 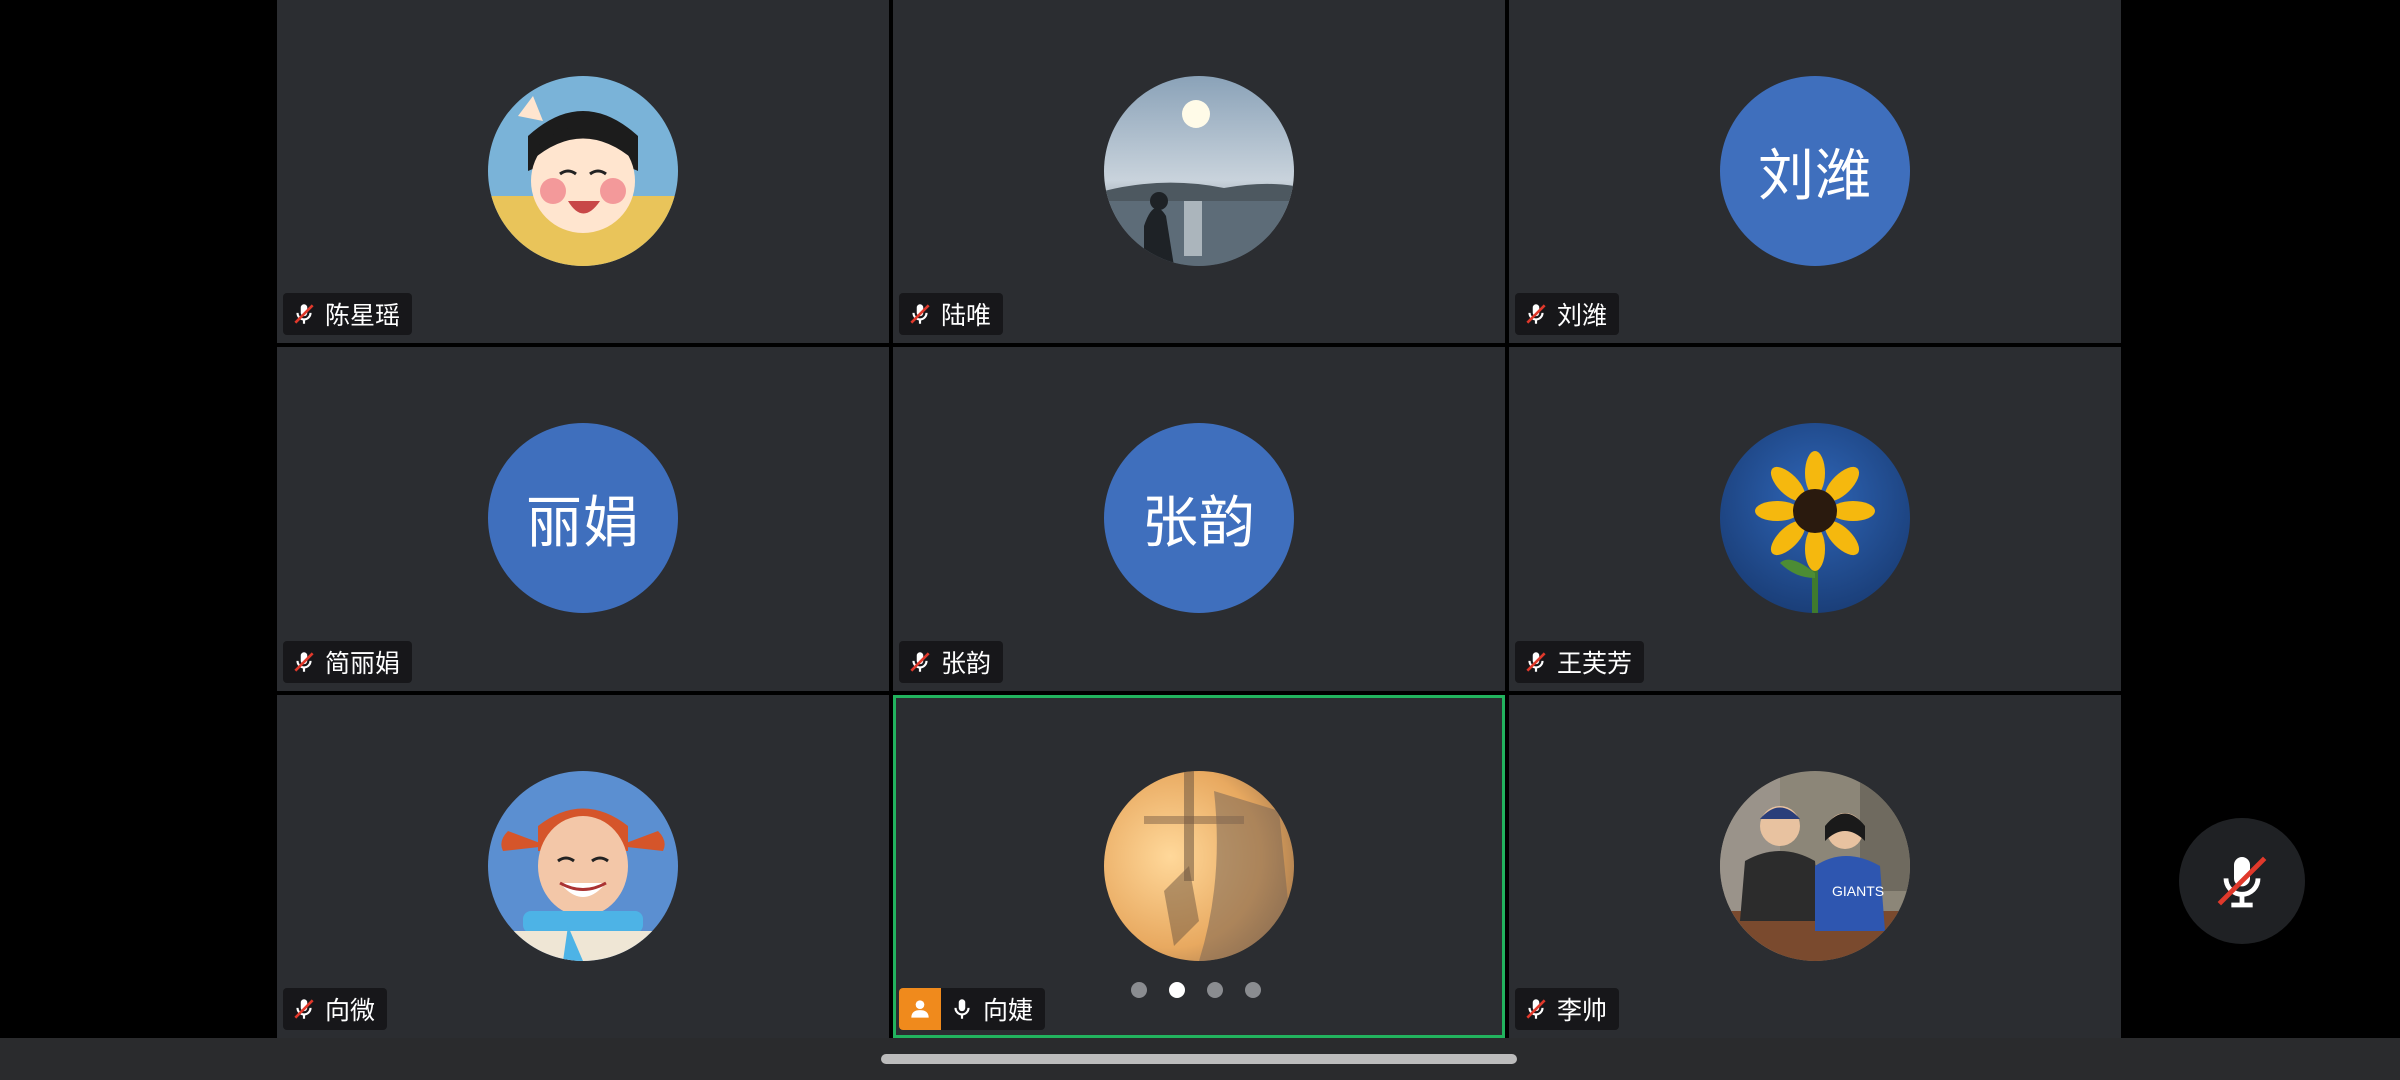 What do you see at coordinates (363, 316) in the screenshot?
I see `participant-name: 陈星瑶` at bounding box center [363, 316].